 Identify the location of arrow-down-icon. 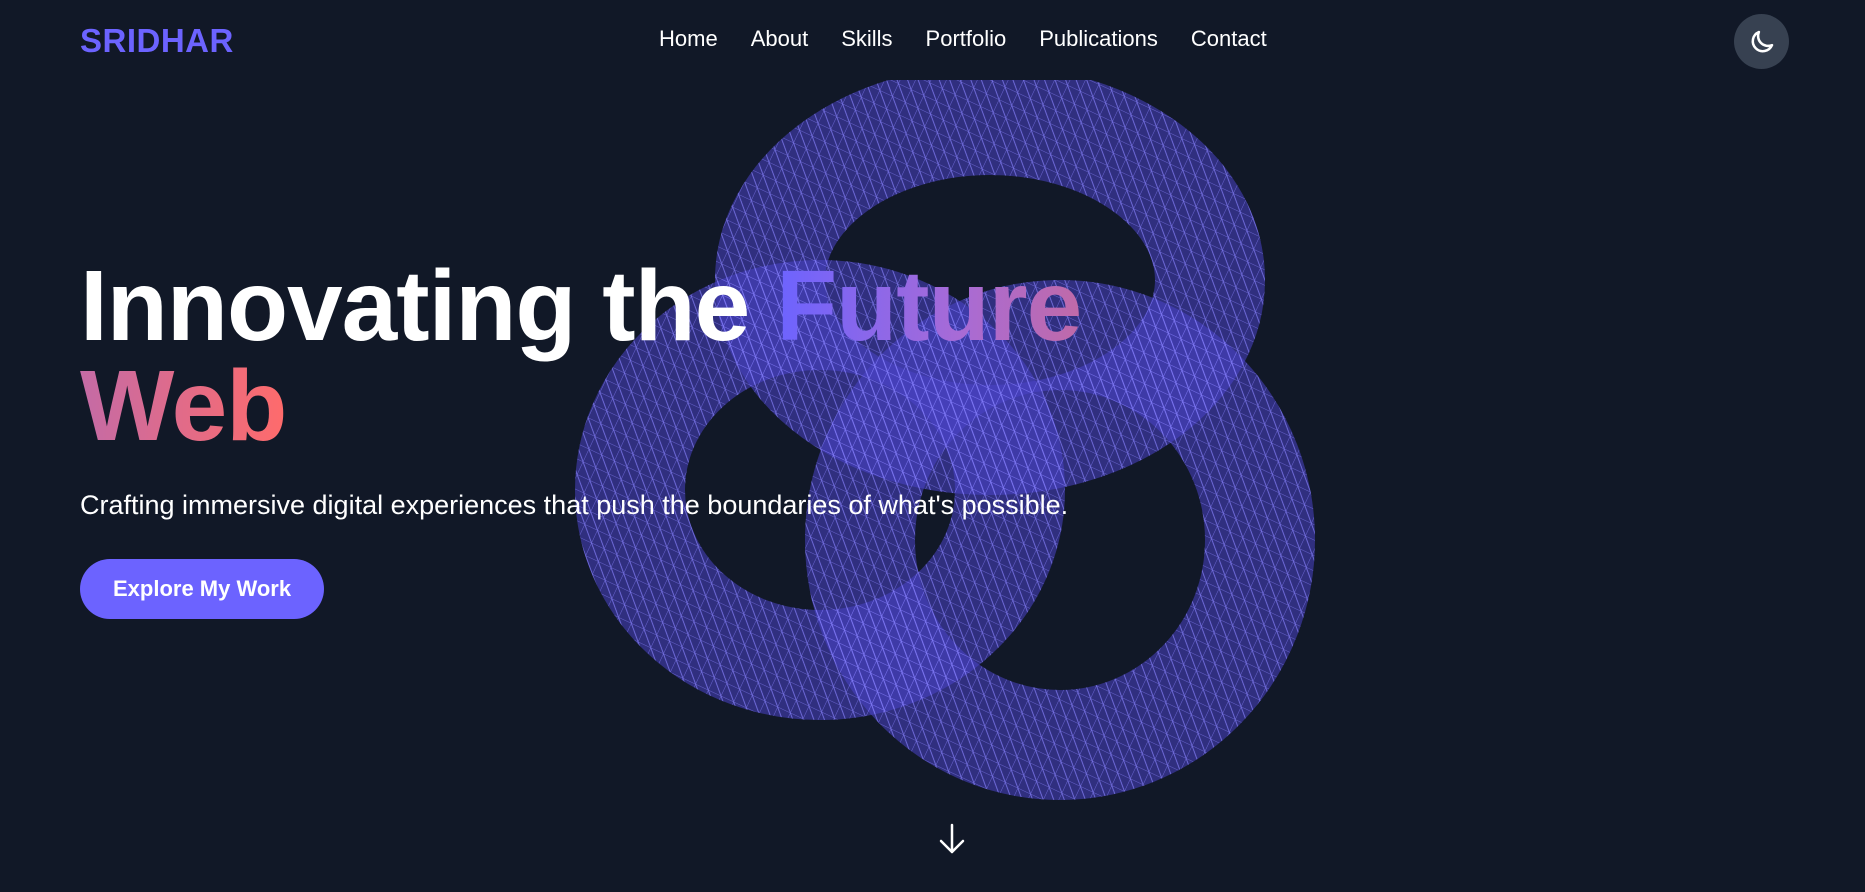
(952, 838).